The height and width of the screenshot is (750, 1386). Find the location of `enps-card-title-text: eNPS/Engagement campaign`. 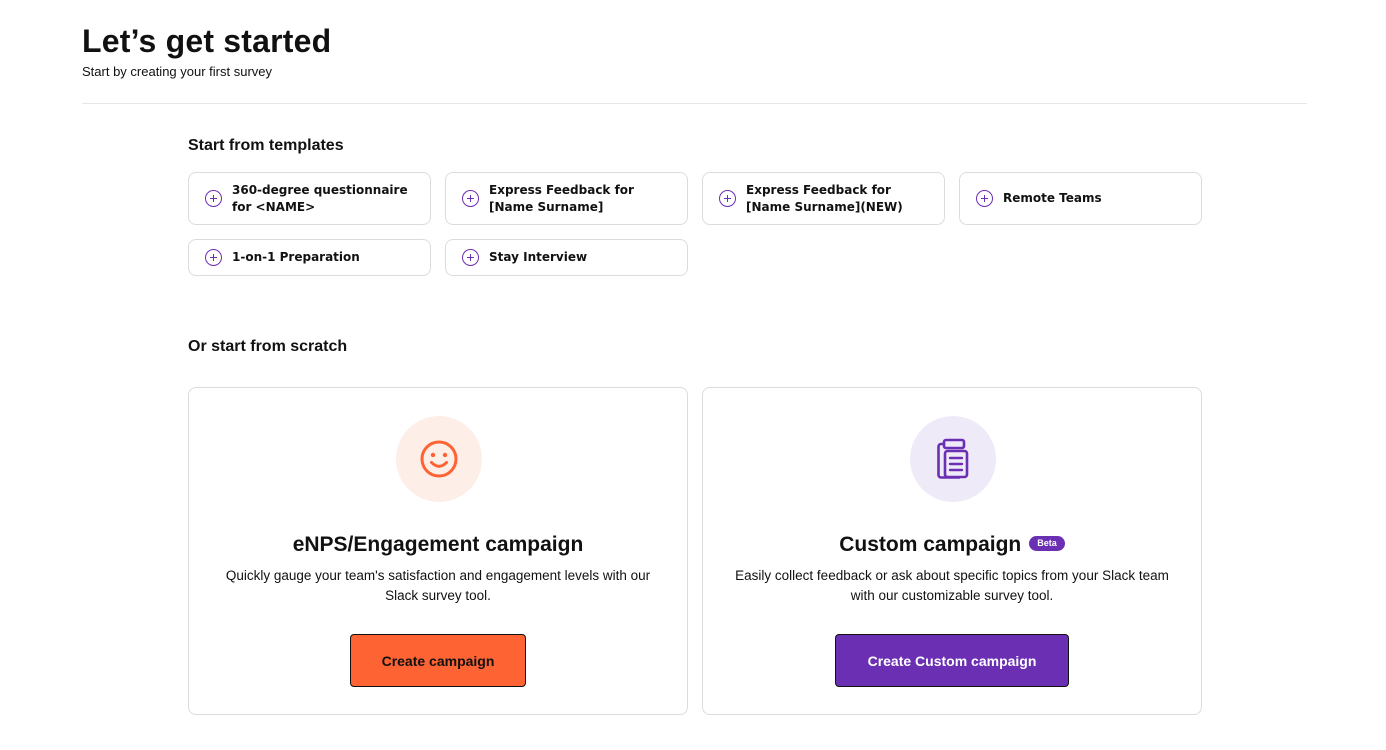

enps-card-title-text: eNPS/Engagement campaign is located at coordinates (438, 544).